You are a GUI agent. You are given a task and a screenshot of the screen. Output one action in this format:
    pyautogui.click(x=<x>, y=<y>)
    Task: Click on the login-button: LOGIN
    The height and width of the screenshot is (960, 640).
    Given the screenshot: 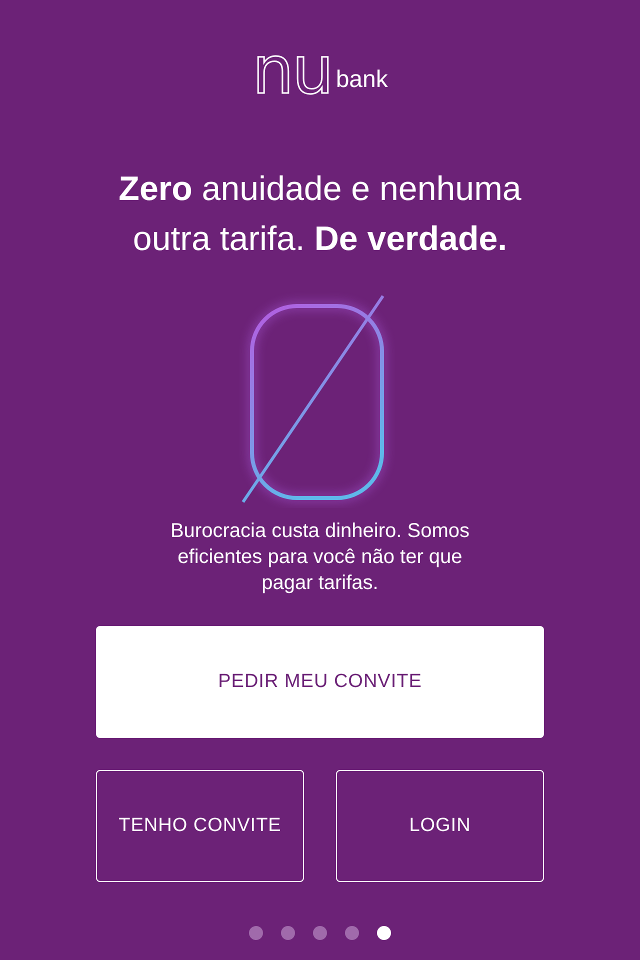 What is the action you would take?
    pyautogui.click(x=440, y=826)
    